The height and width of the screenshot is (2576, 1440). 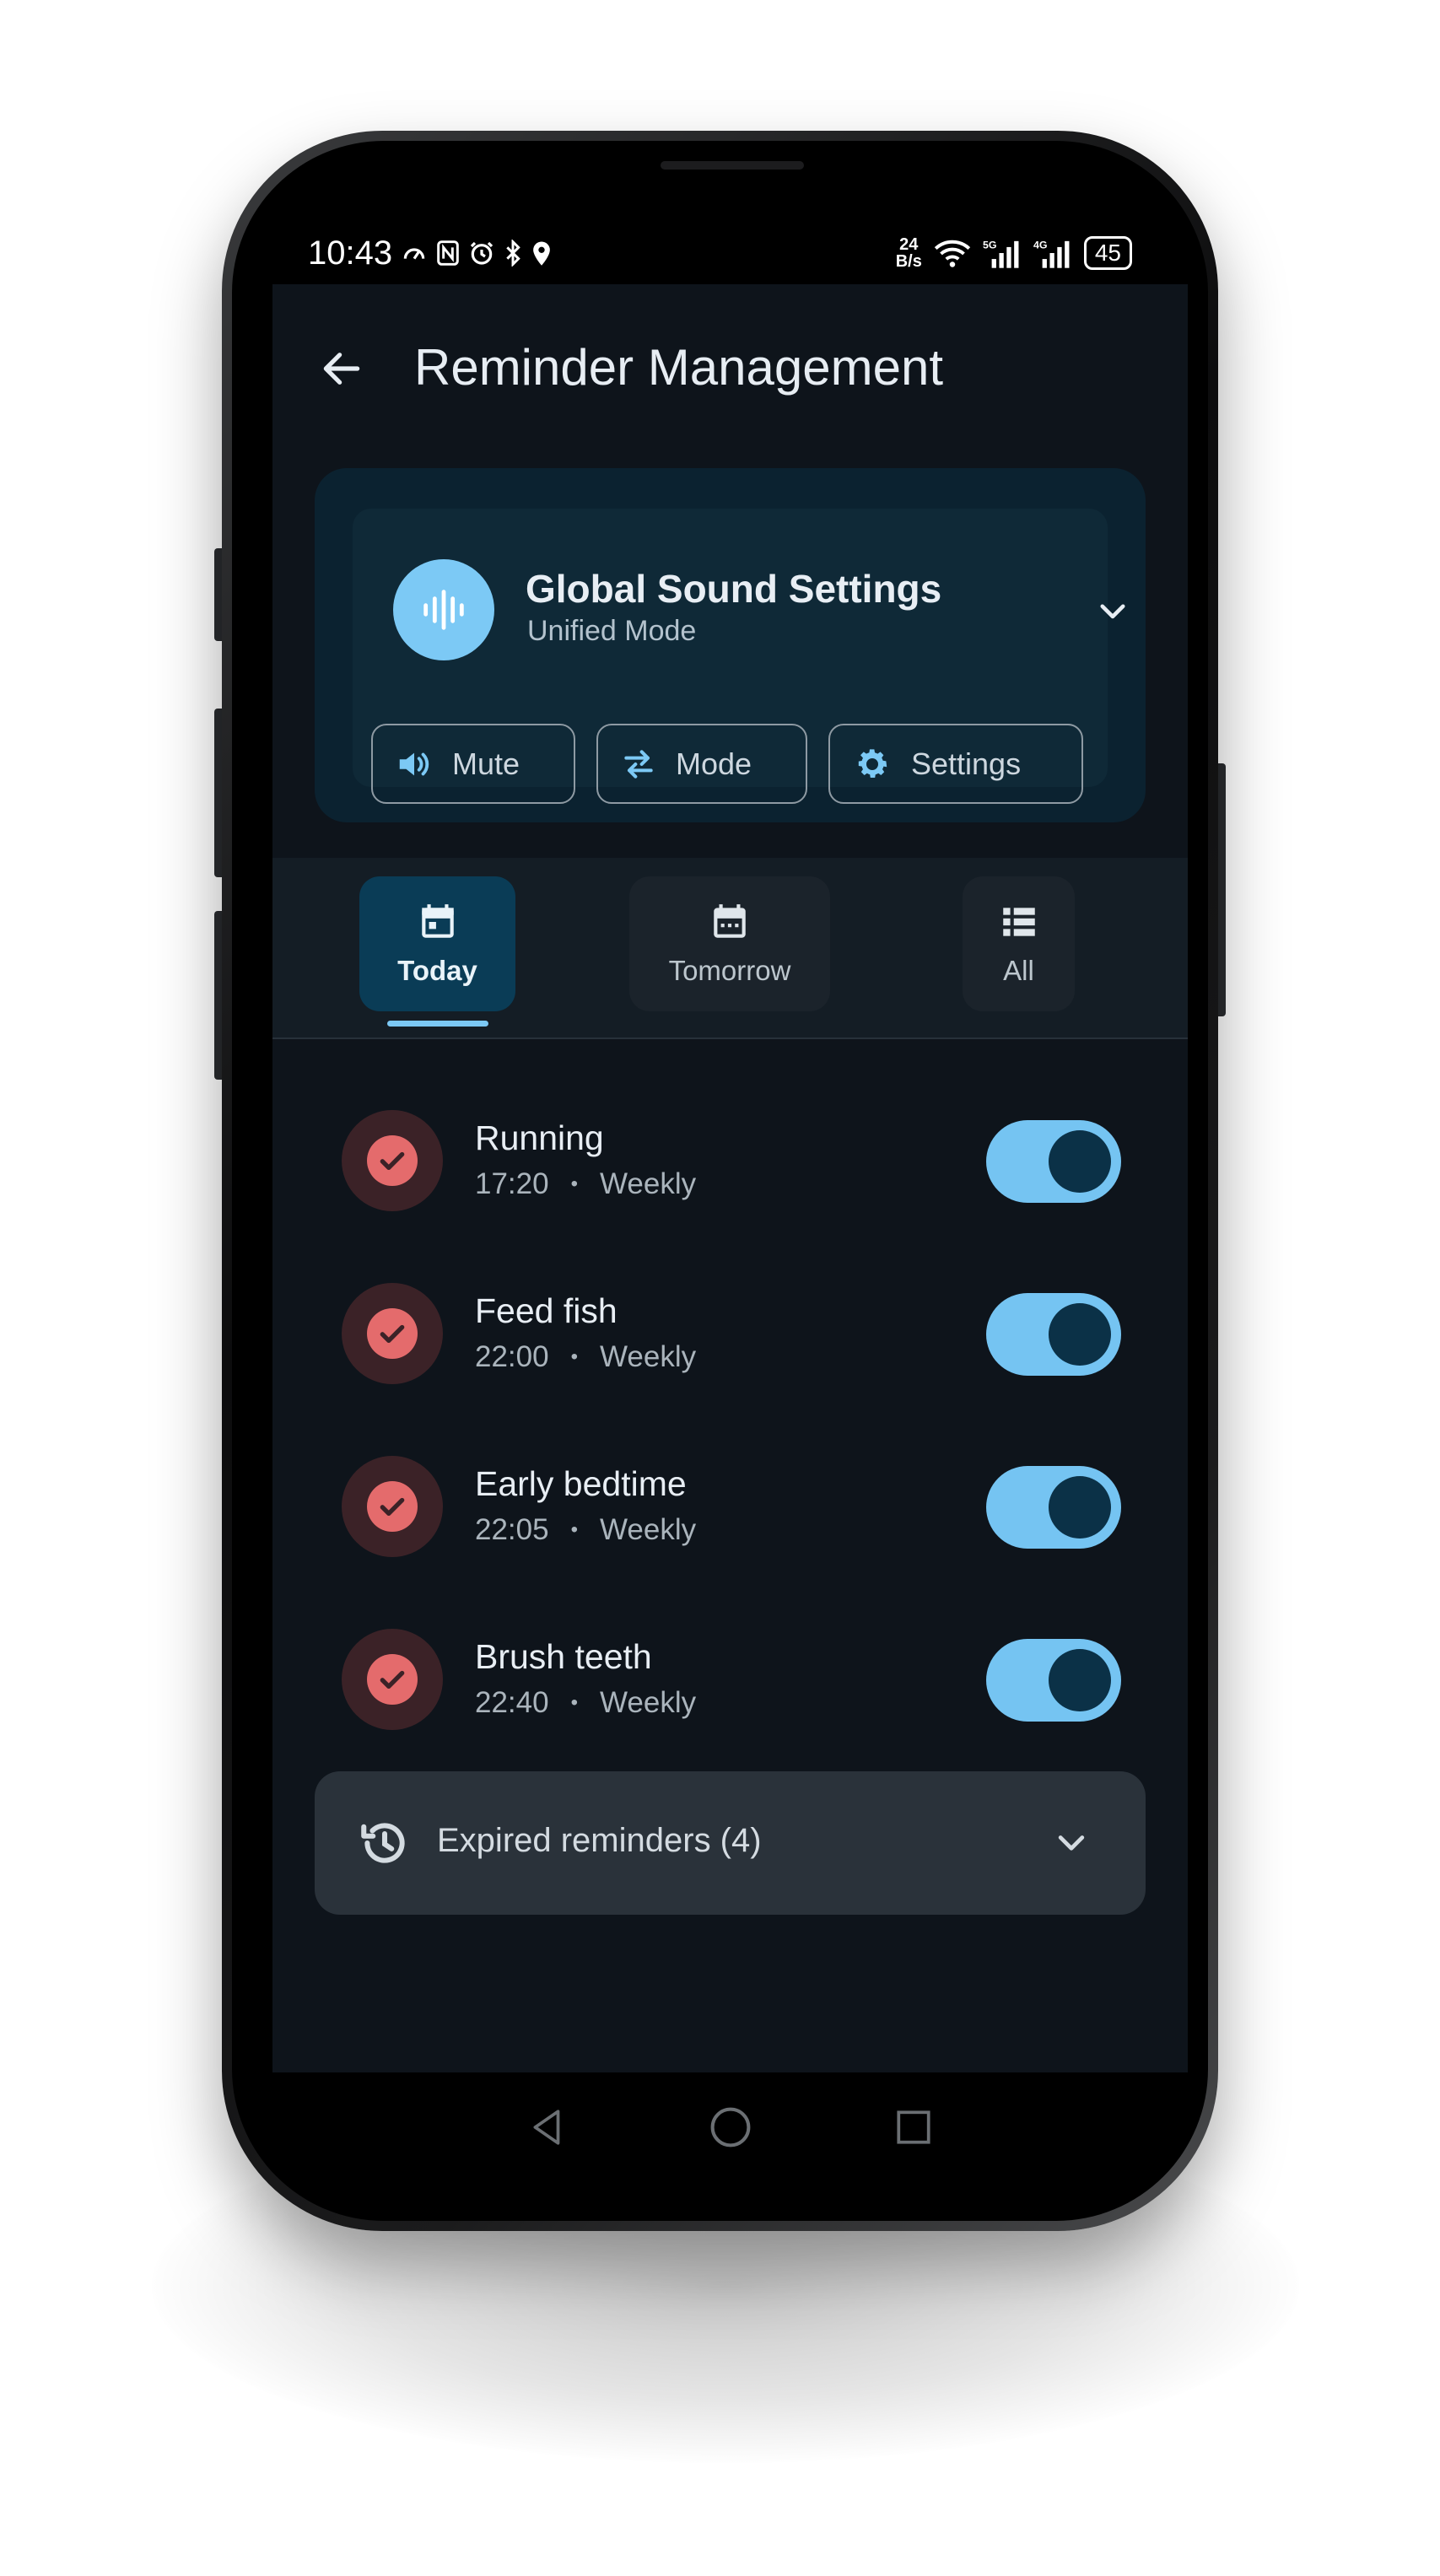 I want to click on page-title: Reminder Management, so click(x=678, y=367).